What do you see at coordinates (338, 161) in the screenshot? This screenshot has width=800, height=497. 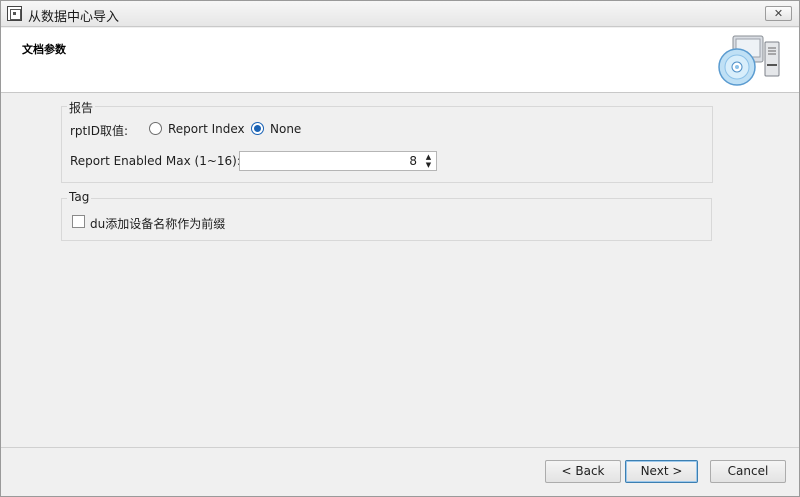 I see `report-max-stepper: 8 ▲ ▼` at bounding box center [338, 161].